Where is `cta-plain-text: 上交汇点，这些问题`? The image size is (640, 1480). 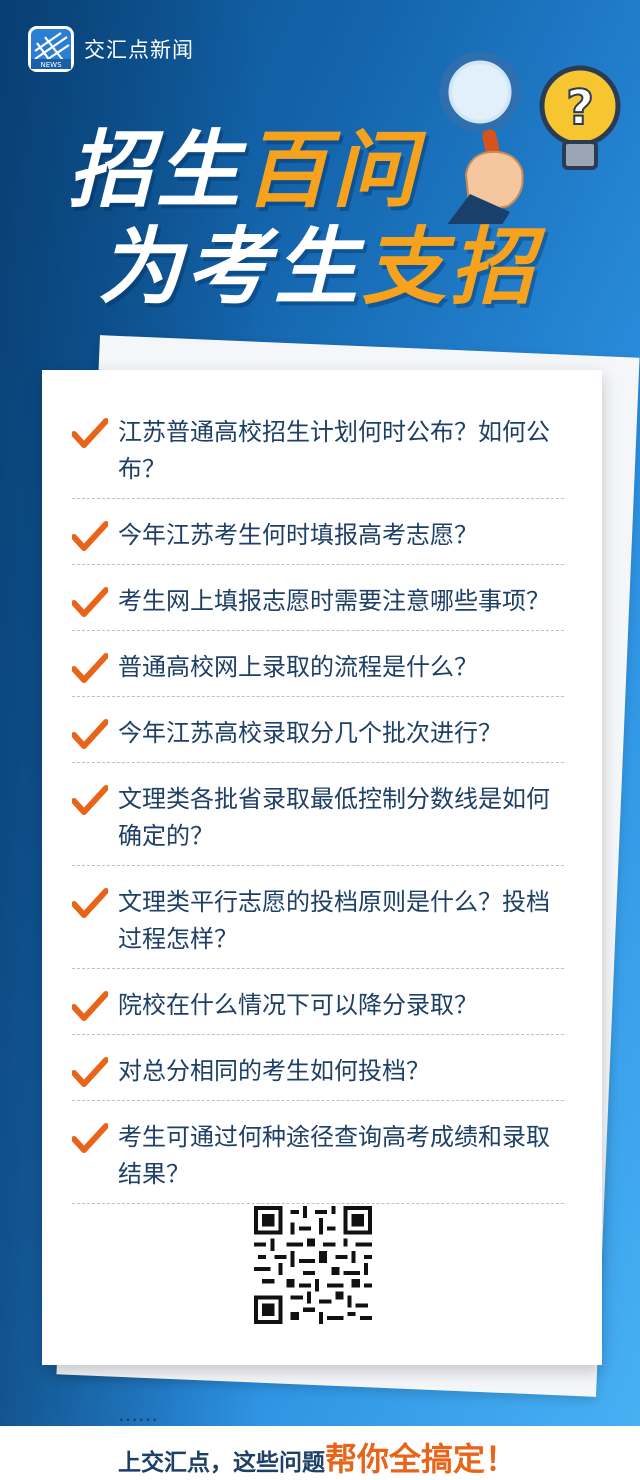 cta-plain-text: 上交汇点，这些问题 is located at coordinates (221, 1462).